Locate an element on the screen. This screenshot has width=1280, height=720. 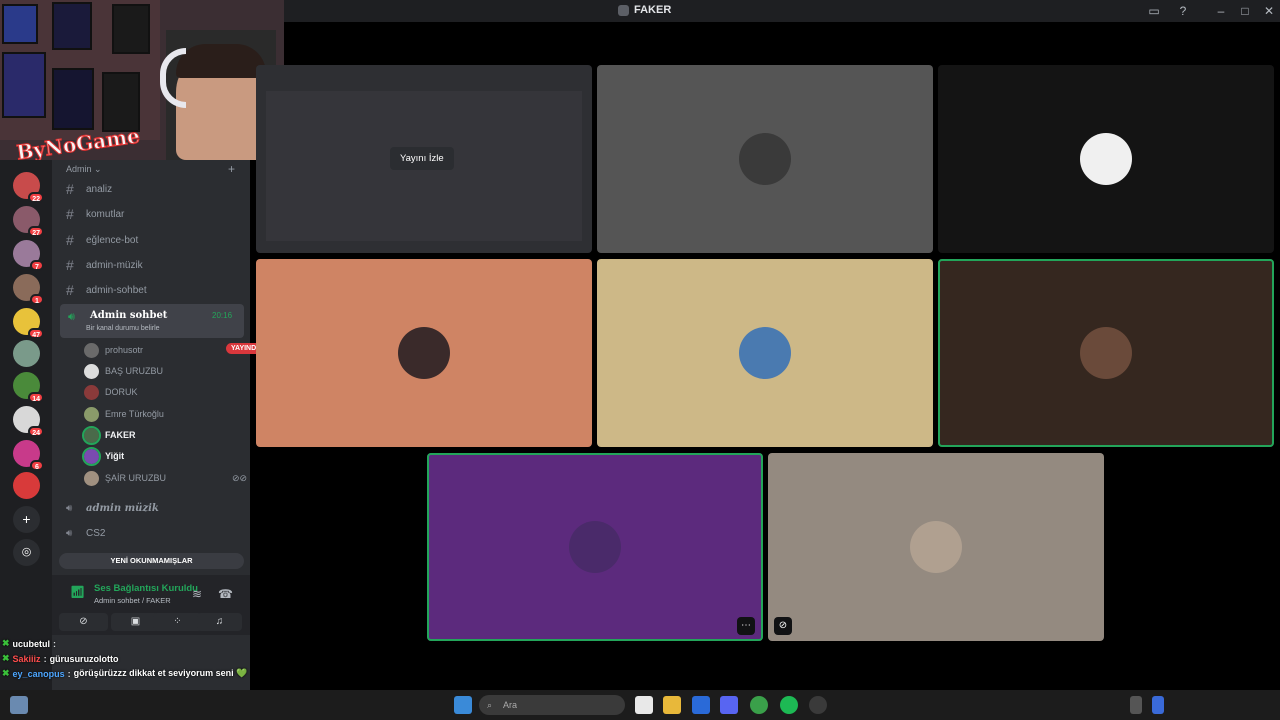
wall-posters is located at coordinates (80, 70).